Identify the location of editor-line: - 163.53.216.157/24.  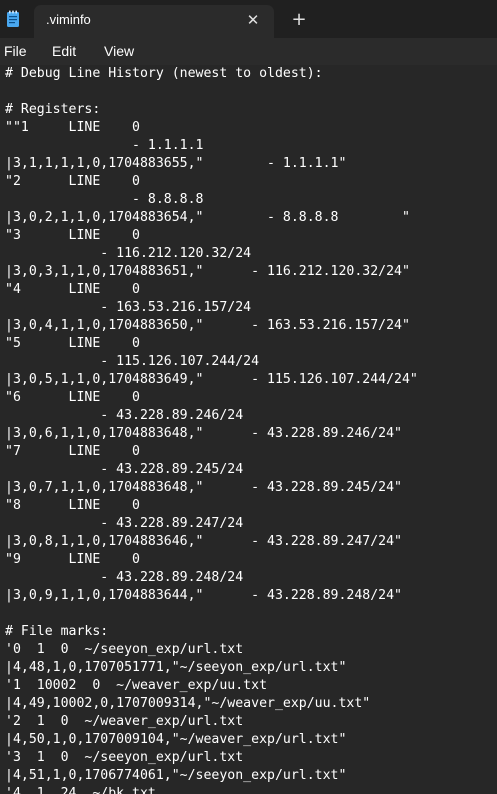
(128, 307).